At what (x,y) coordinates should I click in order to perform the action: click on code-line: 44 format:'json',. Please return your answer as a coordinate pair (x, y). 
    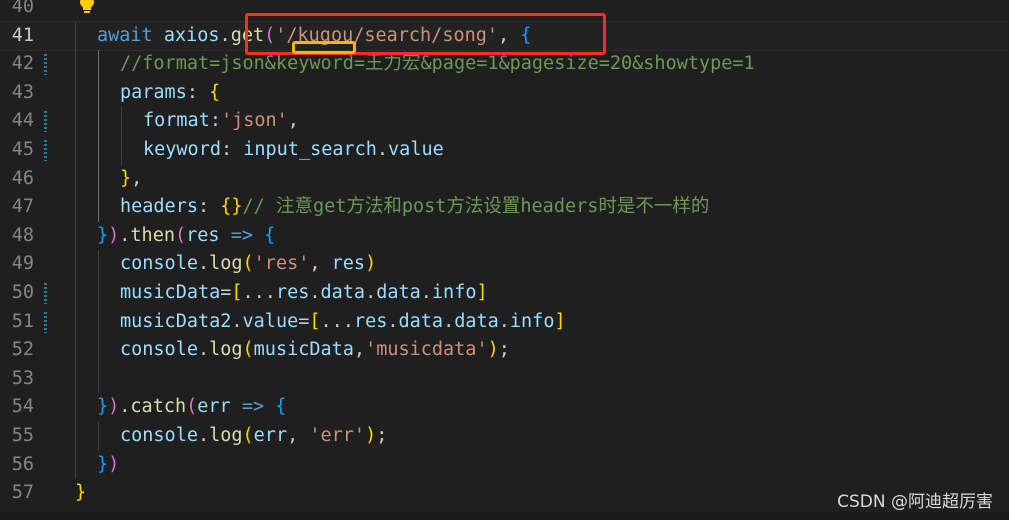
    Looking at the image, I should click on (504, 121).